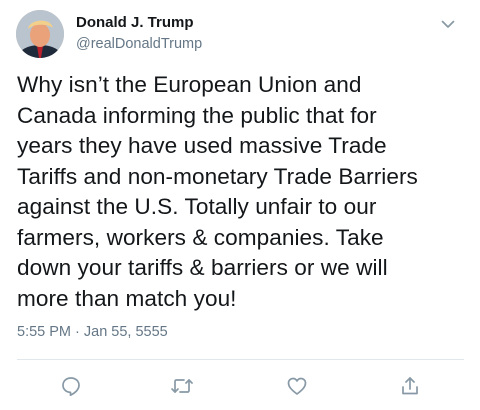  I want to click on share-button, so click(410, 386).